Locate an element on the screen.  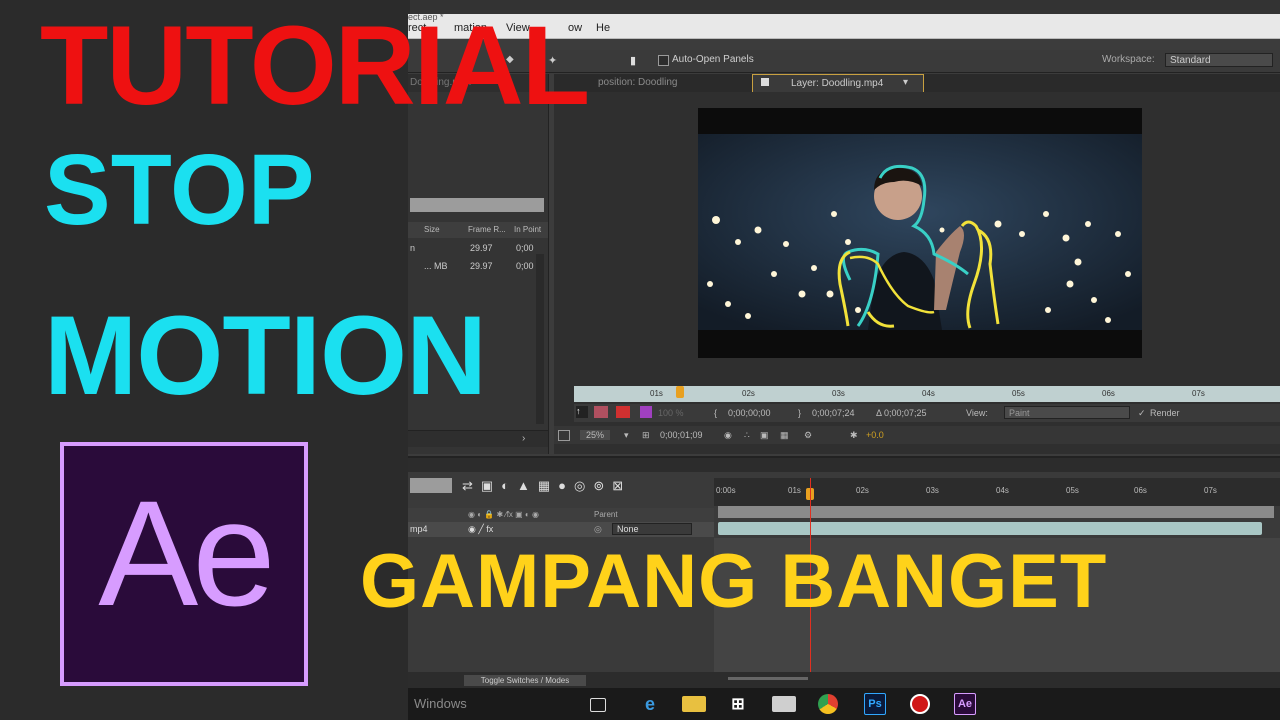
recorder-icon is located at coordinates (920, 704).